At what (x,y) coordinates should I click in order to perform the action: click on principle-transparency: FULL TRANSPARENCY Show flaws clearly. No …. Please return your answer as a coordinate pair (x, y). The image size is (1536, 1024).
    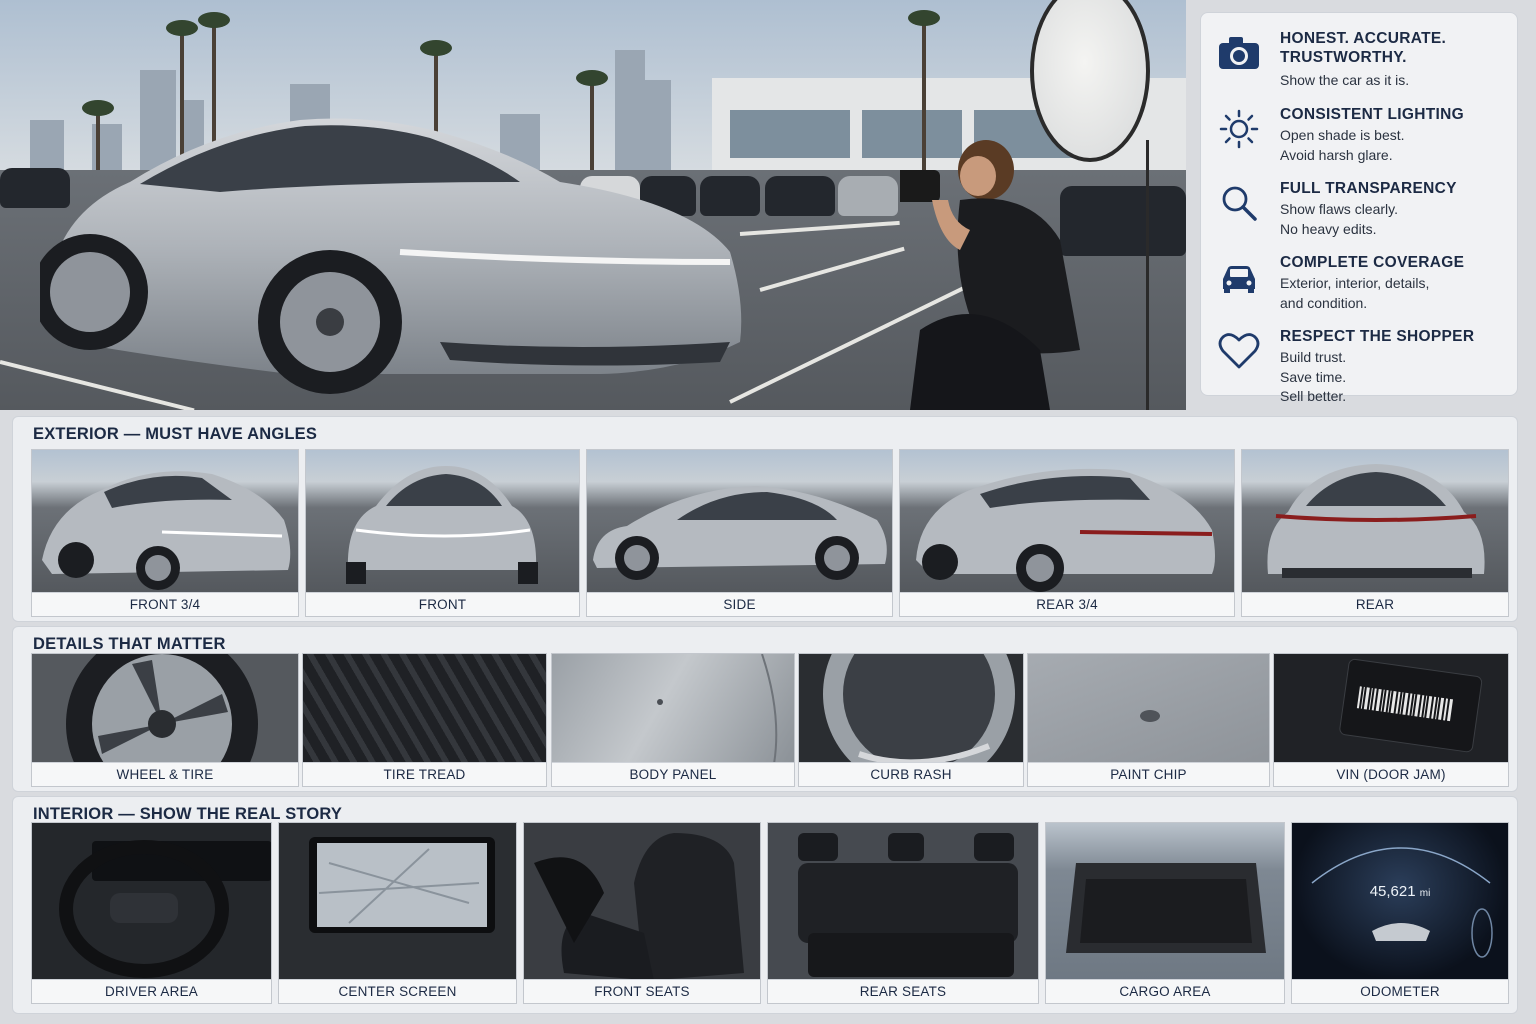
    Looking at the image, I should click on (1360, 214).